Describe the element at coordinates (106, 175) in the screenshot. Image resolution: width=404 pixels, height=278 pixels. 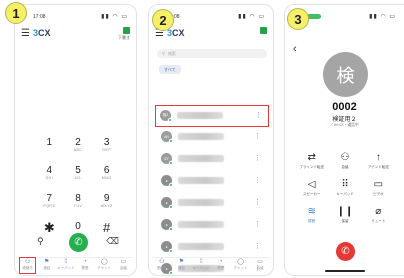
I see `keypad-key: 6 MNO` at that location.